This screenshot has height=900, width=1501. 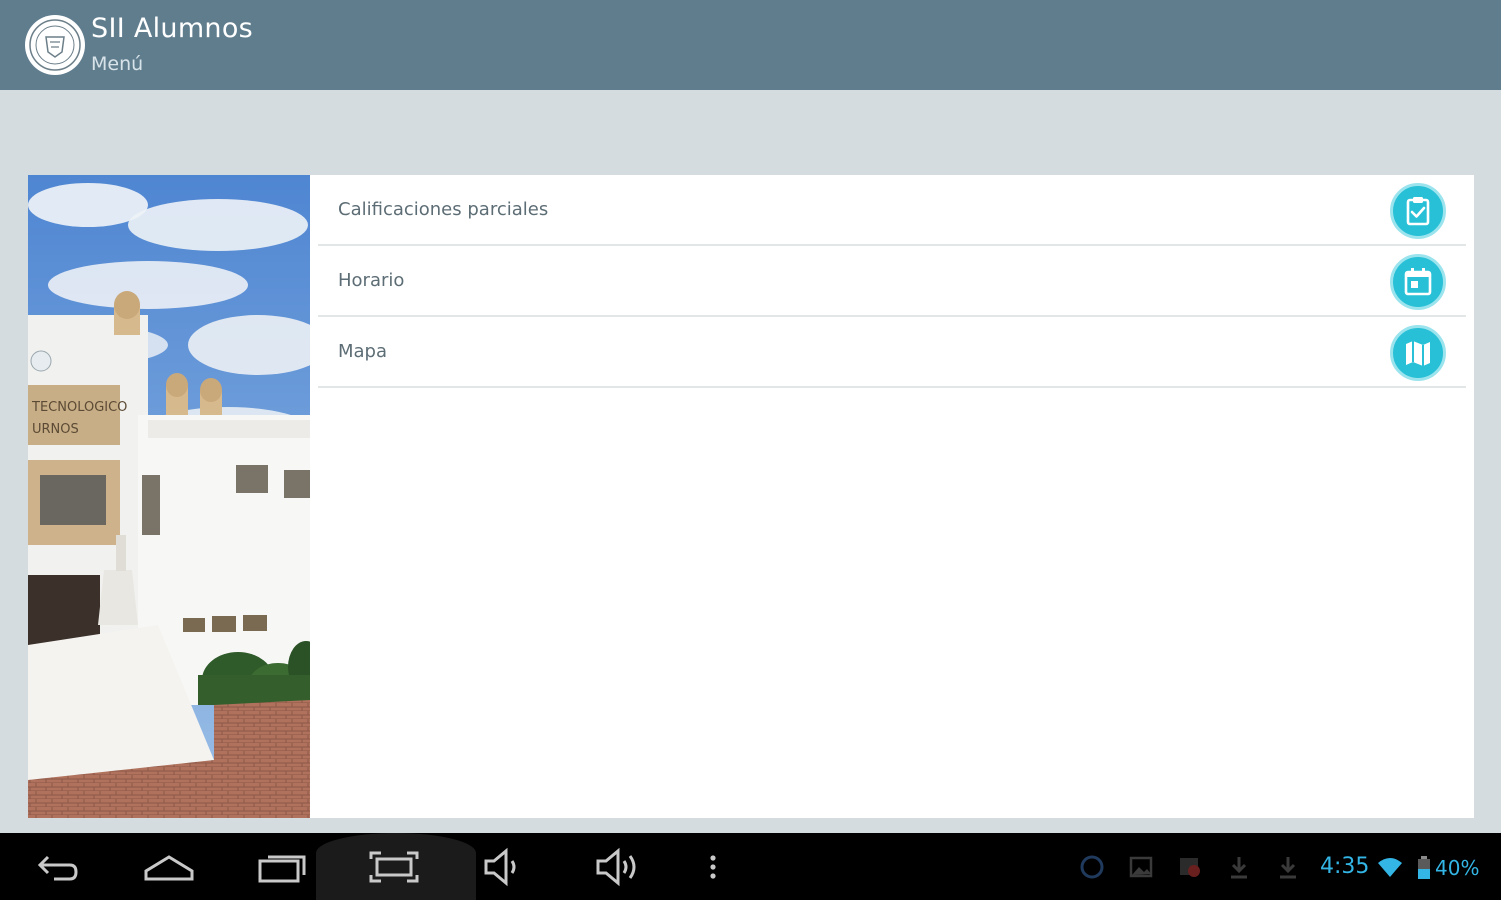 What do you see at coordinates (55, 45) in the screenshot?
I see `school-seal-logo` at bounding box center [55, 45].